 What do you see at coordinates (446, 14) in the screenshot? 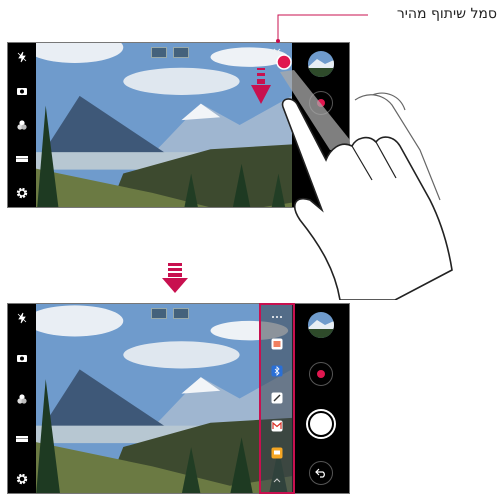
I see `callout-label: סמל שיתוף מהיר` at bounding box center [446, 14].